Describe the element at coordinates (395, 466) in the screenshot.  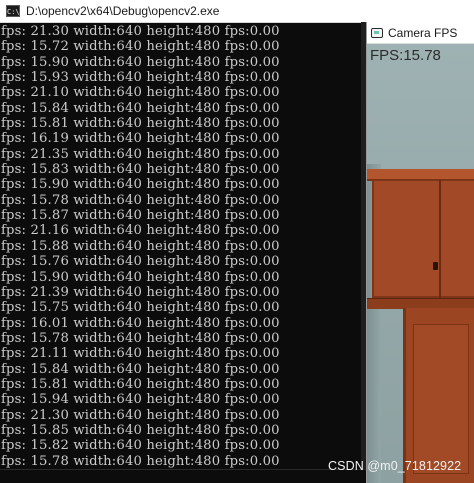
I see `csdn-watermark: CSDN @m0_71812922` at that location.